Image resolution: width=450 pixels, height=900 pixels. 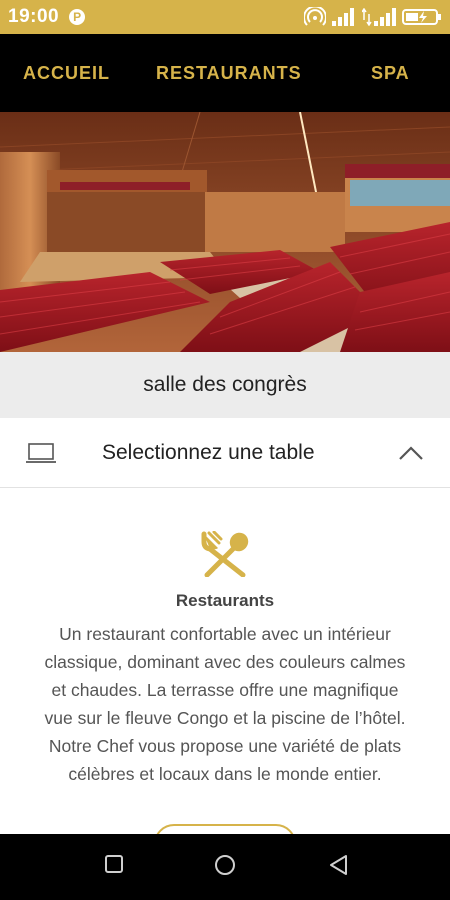 What do you see at coordinates (208, 452) in the screenshot?
I see `table-selector-label: Selectionnez une table` at bounding box center [208, 452].